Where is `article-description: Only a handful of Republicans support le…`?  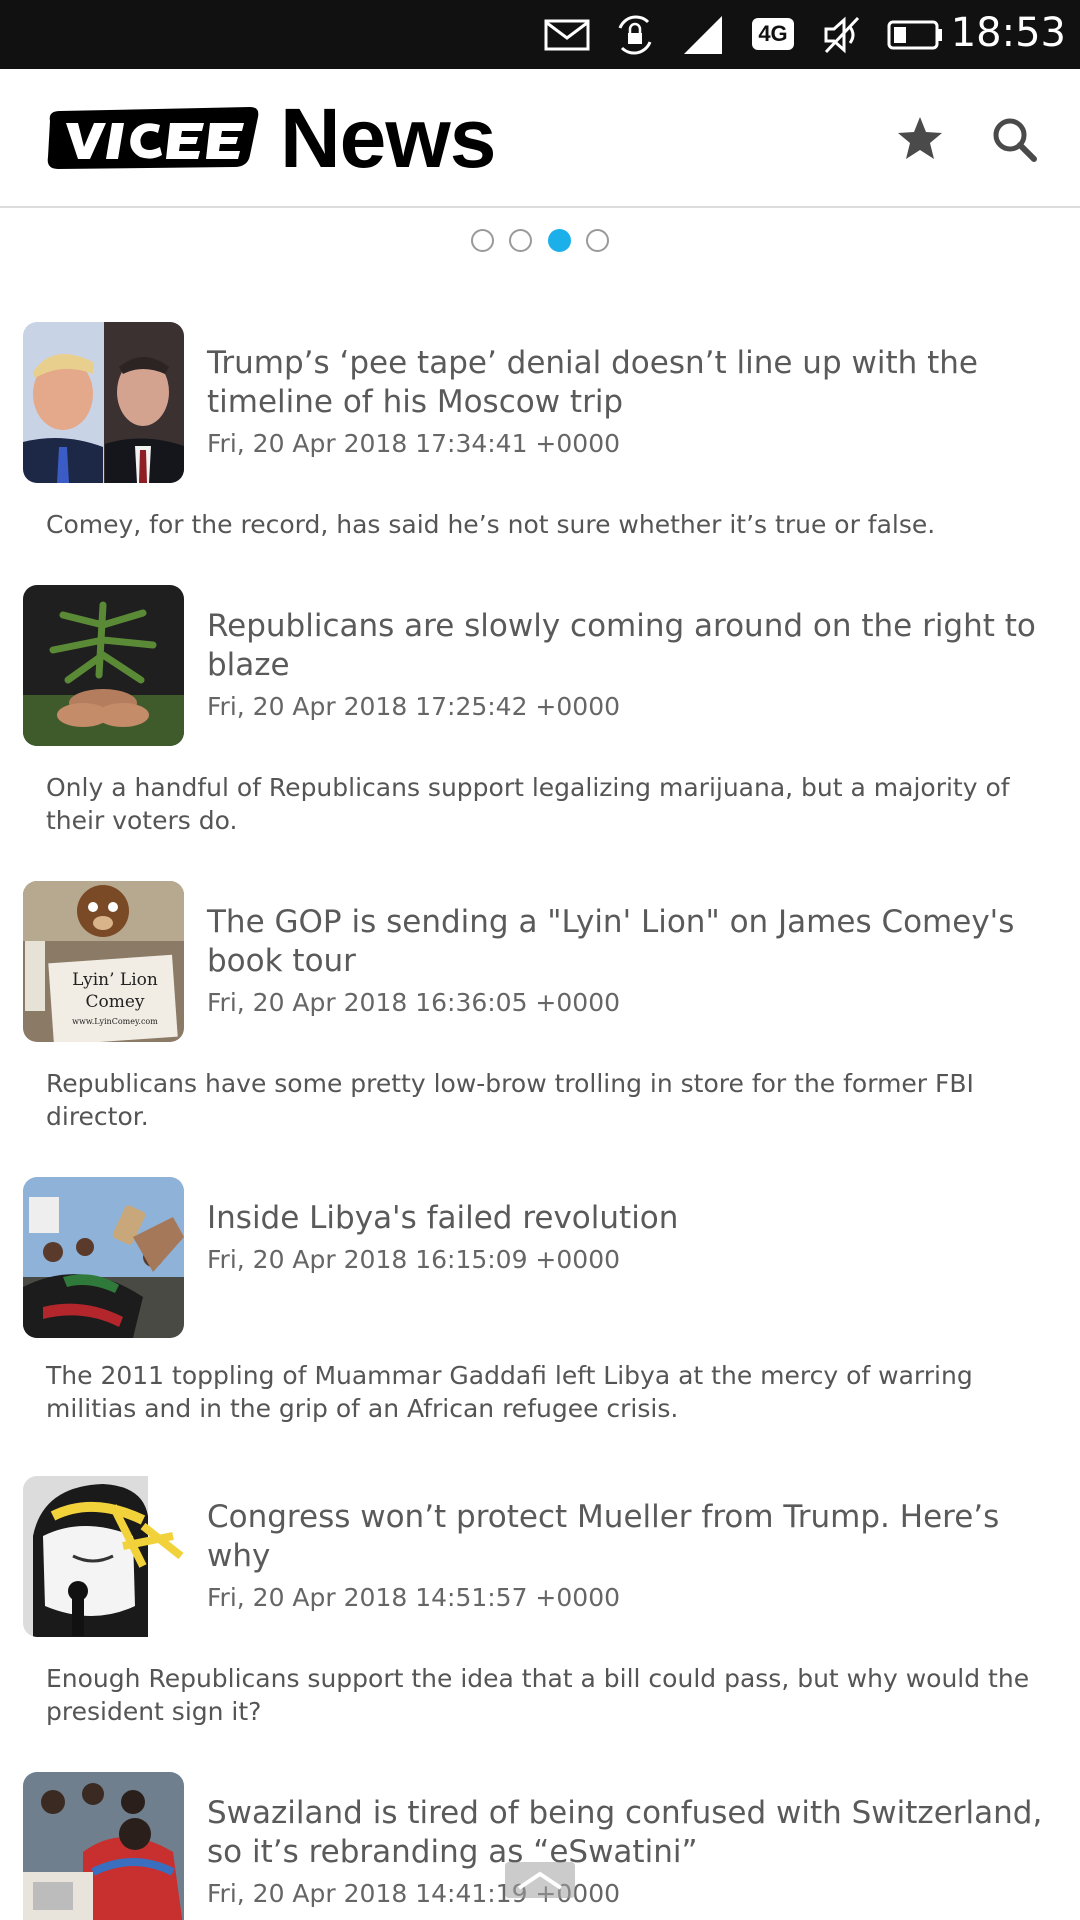 article-description: Only a handful of Republicans support le… is located at coordinates (528, 804).